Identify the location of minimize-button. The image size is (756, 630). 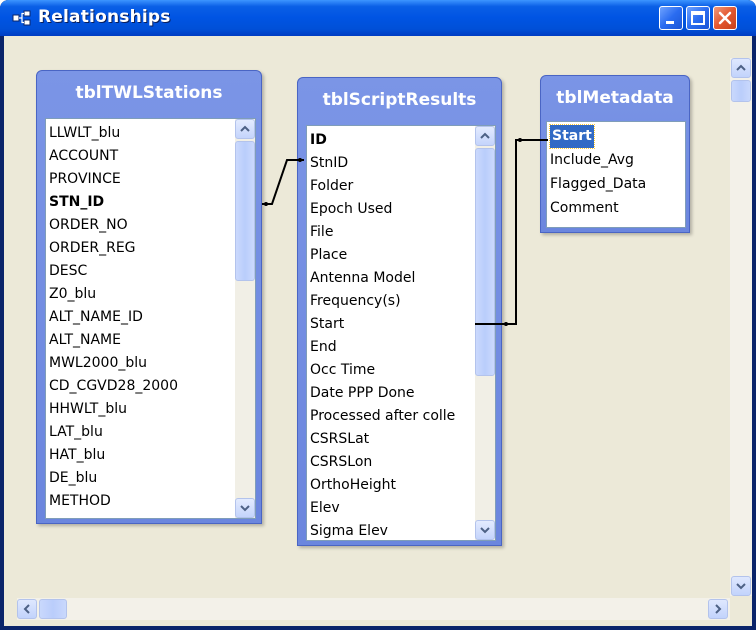
(671, 18).